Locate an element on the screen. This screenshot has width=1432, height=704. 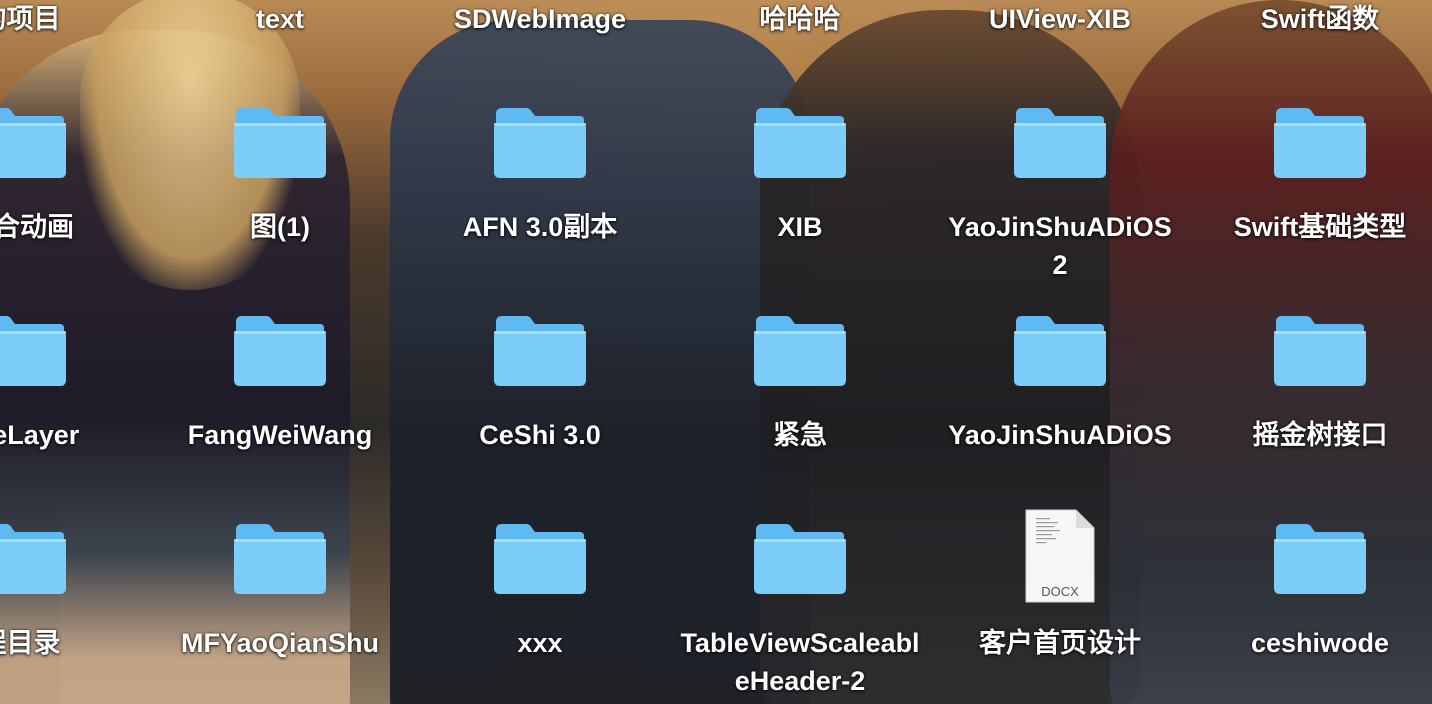
desktop-item-label: SDWebImage is located at coordinates (540, 19).